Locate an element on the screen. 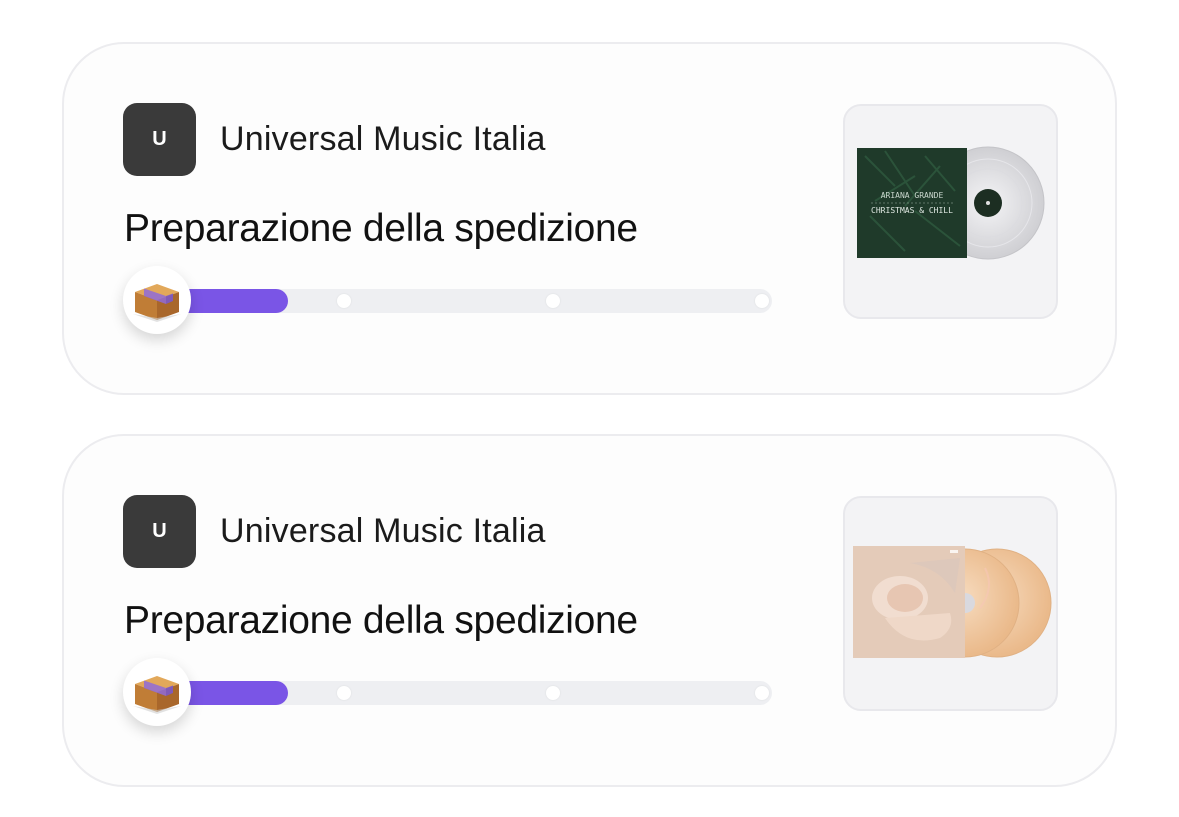 The width and height of the screenshot is (1179, 817). cover-title-line2: CHRISTMAS & CHILL is located at coordinates (912, 210).